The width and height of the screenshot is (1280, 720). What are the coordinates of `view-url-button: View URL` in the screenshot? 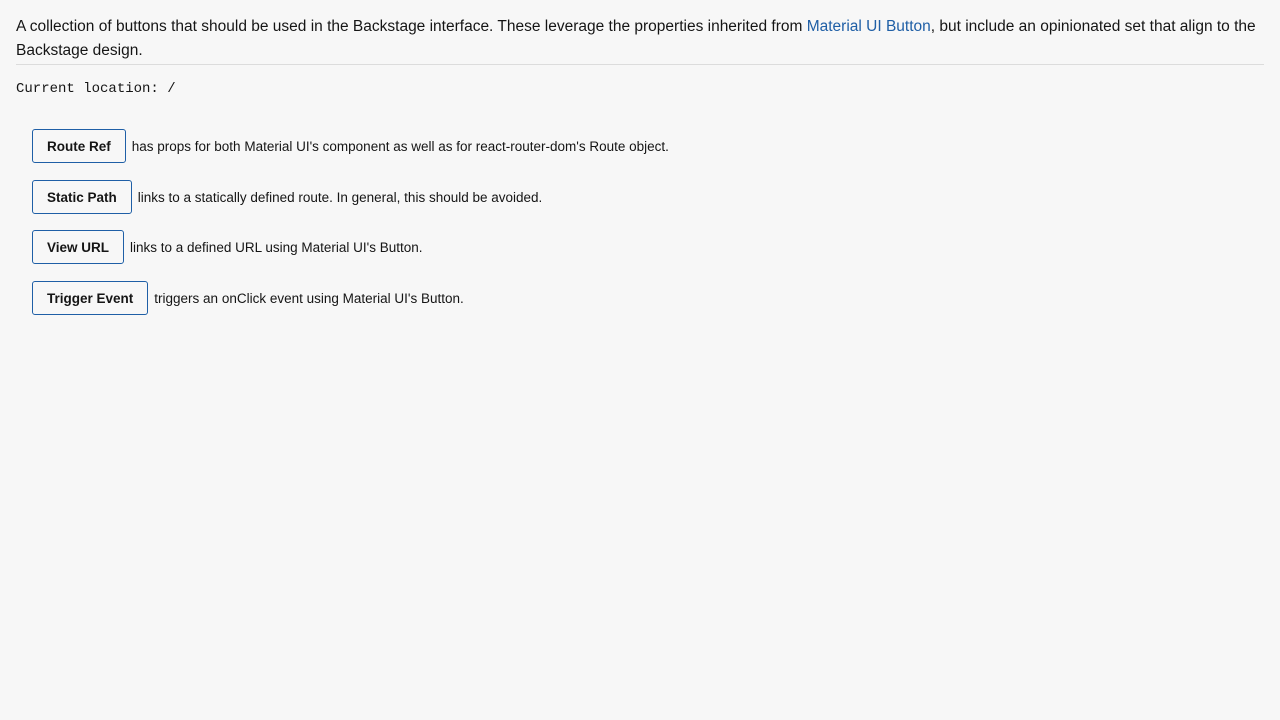 It's located at (78, 247).